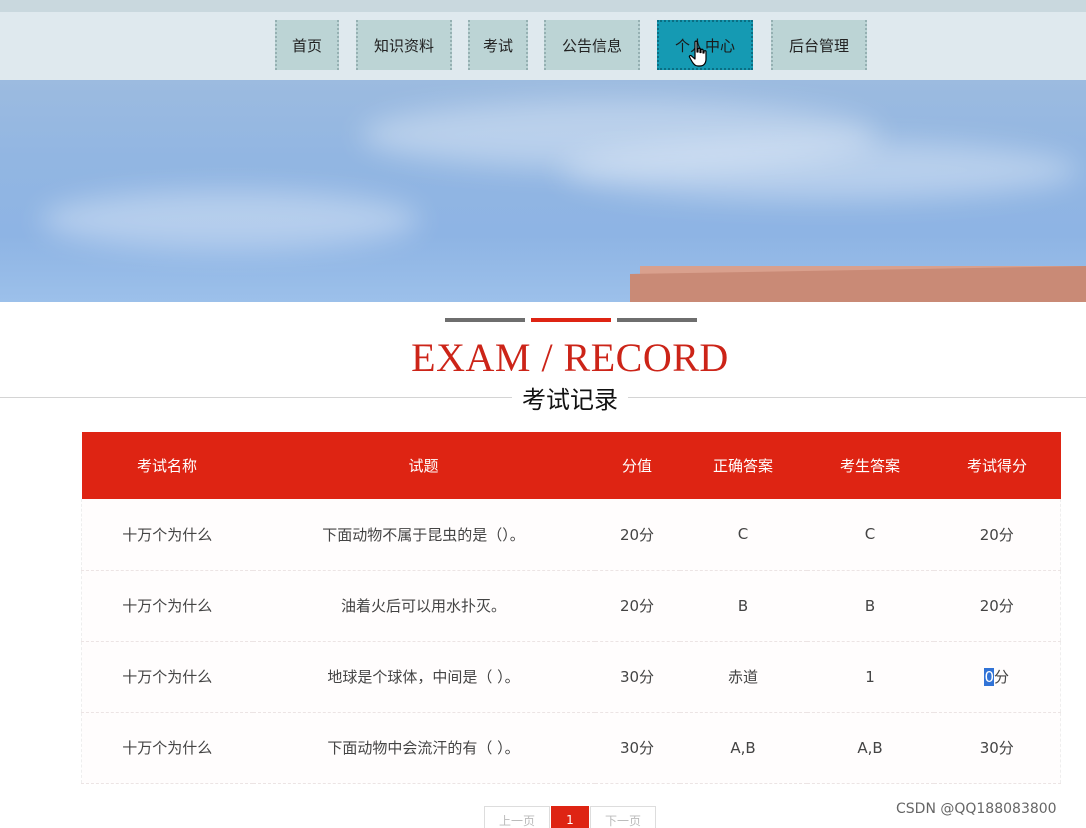  Describe the element at coordinates (697, 53) in the screenshot. I see `hand-cursor-icon` at that location.